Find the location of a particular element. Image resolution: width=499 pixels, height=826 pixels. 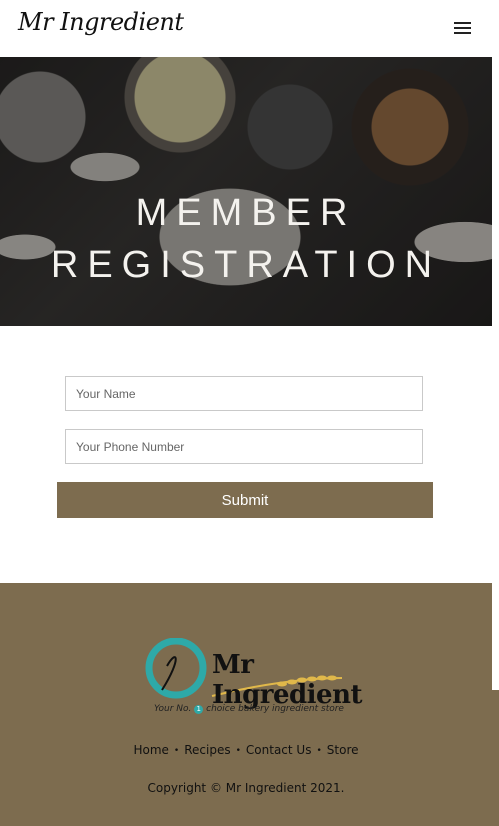

scrollbar-track is located at coordinates (495, 758).